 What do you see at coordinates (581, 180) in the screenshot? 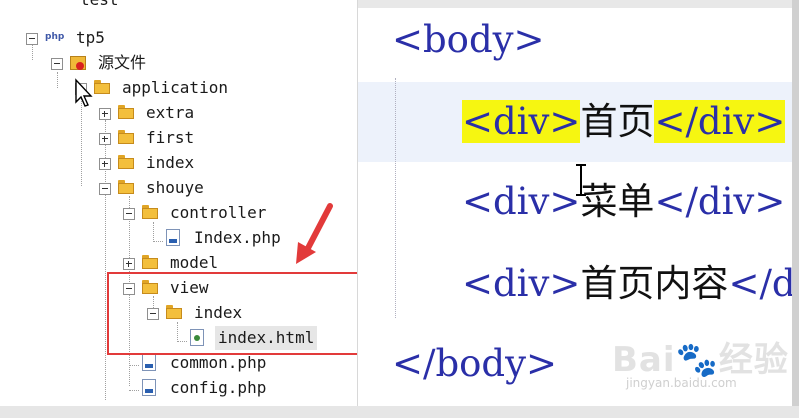
I see `text-cursor-icon` at bounding box center [581, 180].